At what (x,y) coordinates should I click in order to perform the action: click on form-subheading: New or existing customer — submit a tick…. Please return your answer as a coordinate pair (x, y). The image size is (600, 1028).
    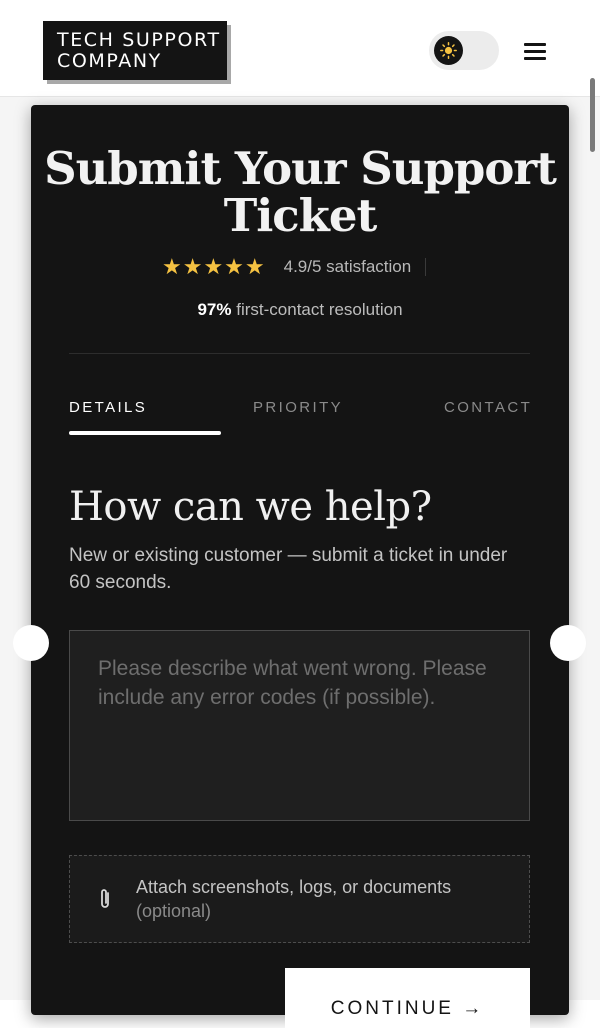
    Looking at the image, I should click on (288, 569).